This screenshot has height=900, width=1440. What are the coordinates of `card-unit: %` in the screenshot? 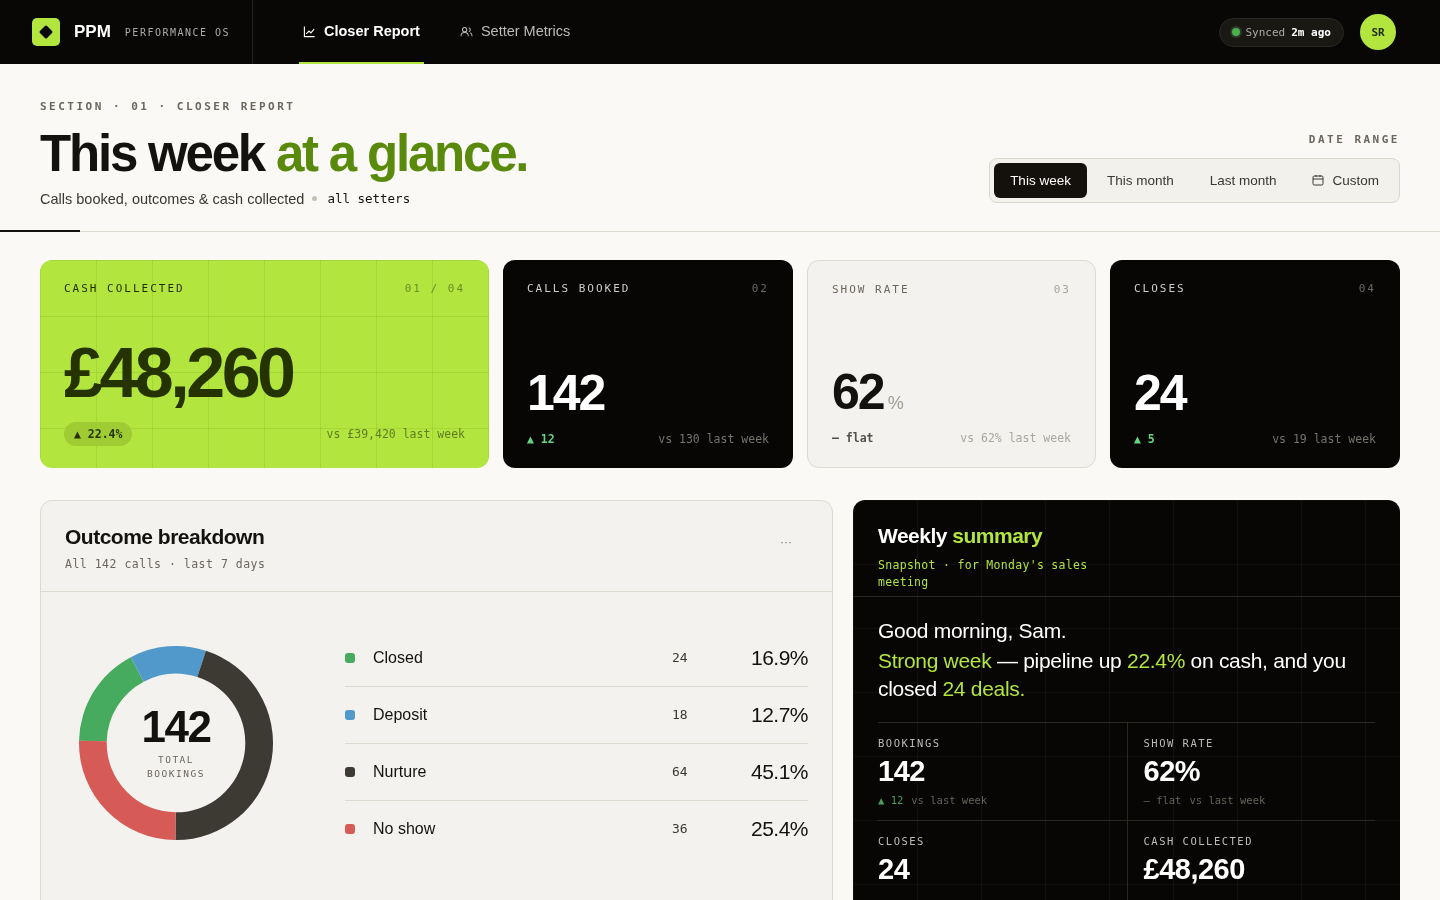 It's located at (895, 403).